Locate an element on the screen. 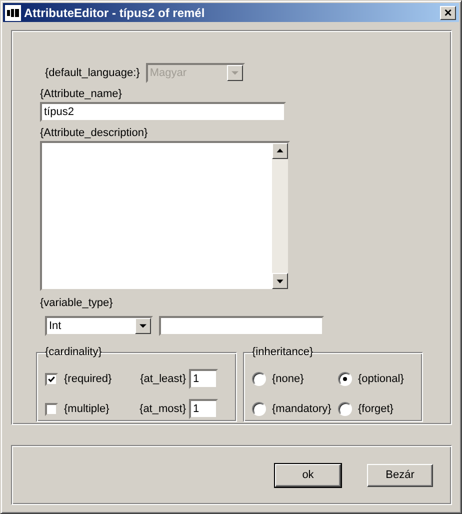  radio-label: {mandatory} is located at coordinates (302, 409).